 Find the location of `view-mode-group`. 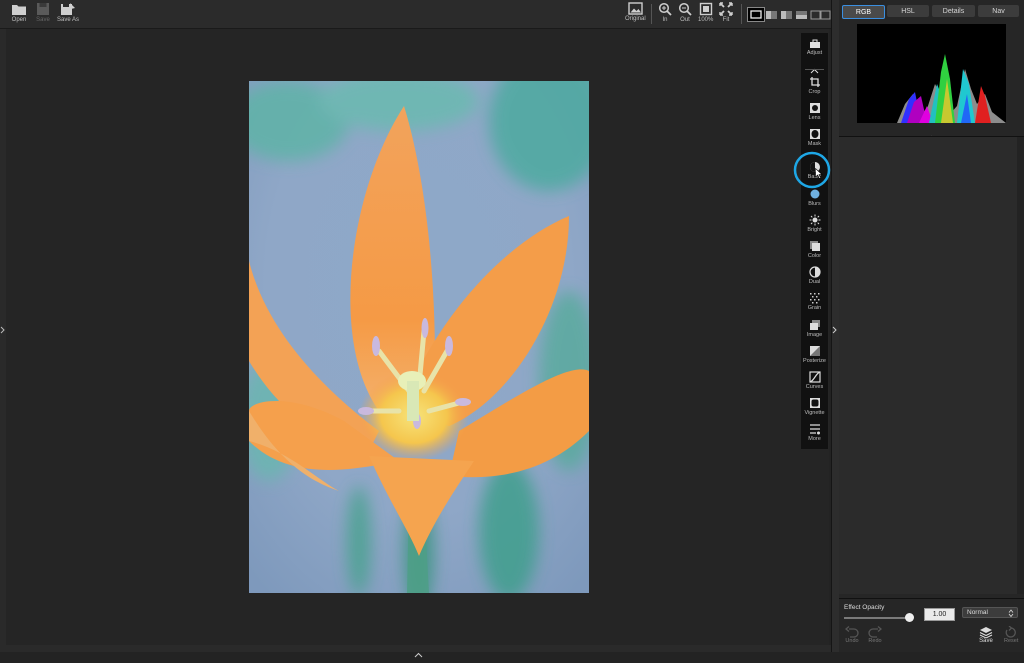

view-mode-group is located at coordinates (798, 14).